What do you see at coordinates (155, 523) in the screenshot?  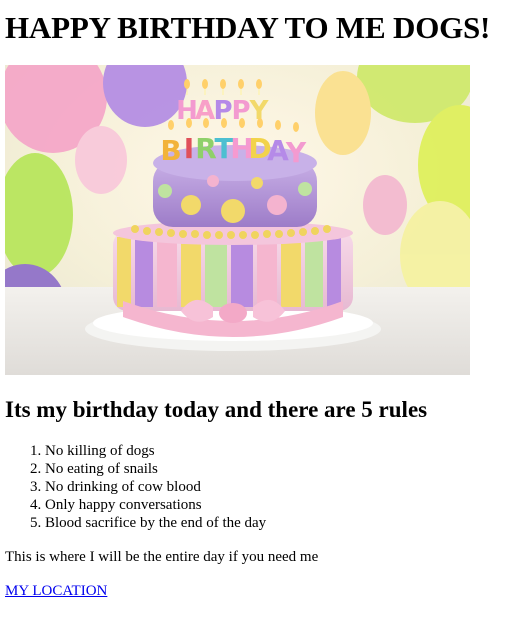 I see `list-item: Blood sacrifice by the end of the day` at bounding box center [155, 523].